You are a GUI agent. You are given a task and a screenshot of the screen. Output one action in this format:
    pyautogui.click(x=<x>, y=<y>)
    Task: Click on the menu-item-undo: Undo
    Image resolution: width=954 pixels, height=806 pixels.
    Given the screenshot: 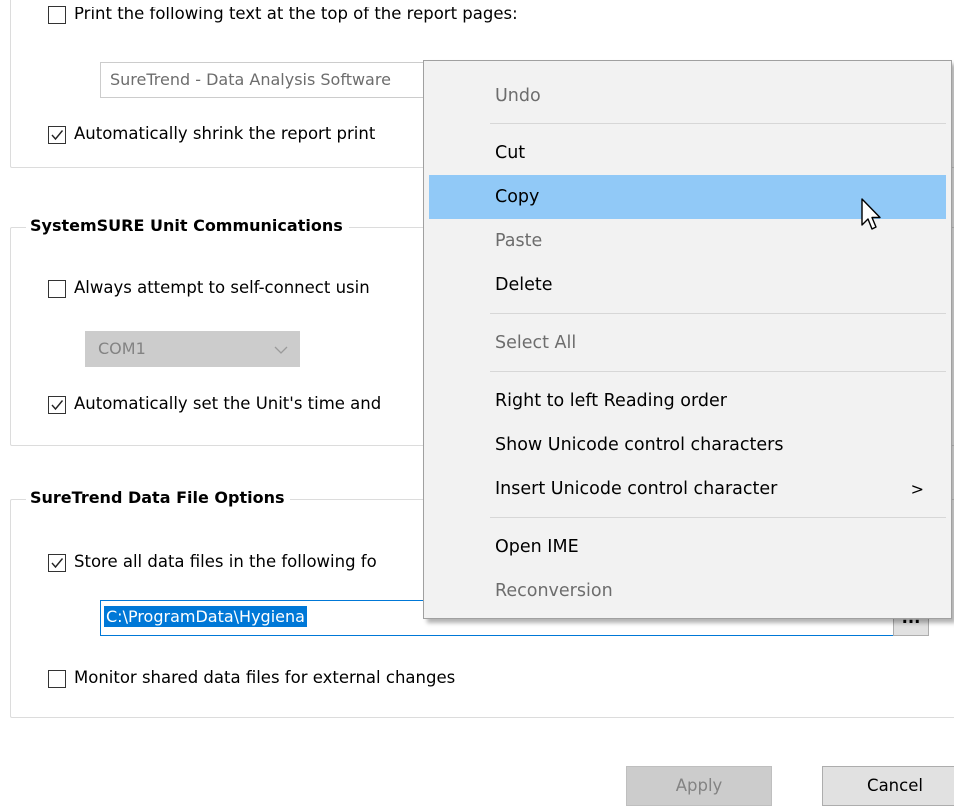 What is the action you would take?
    pyautogui.click(x=687, y=96)
    